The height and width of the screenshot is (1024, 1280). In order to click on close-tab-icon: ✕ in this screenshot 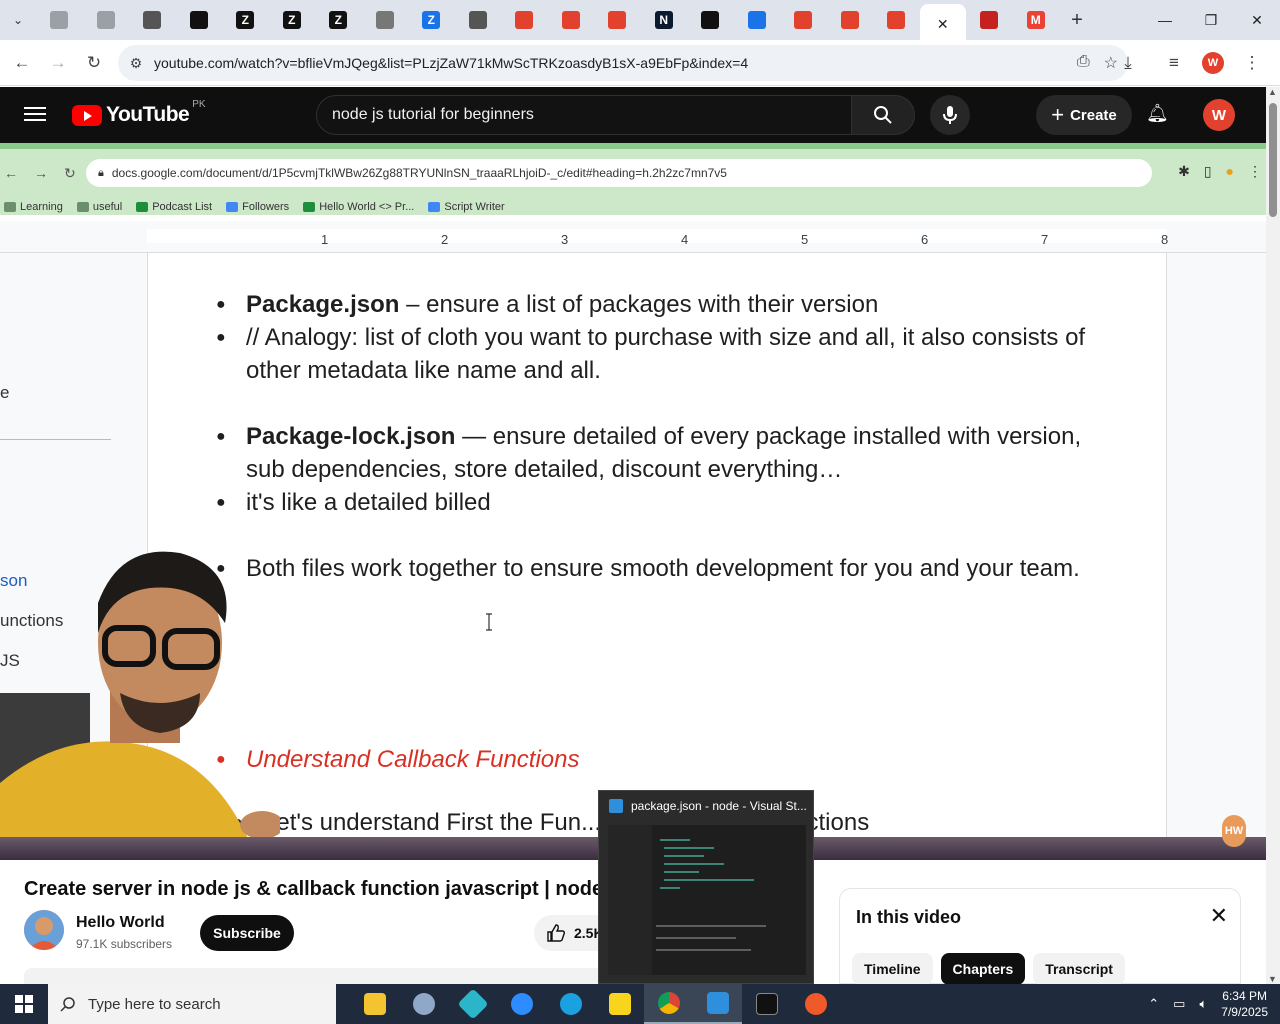, I will do `click(943, 24)`.